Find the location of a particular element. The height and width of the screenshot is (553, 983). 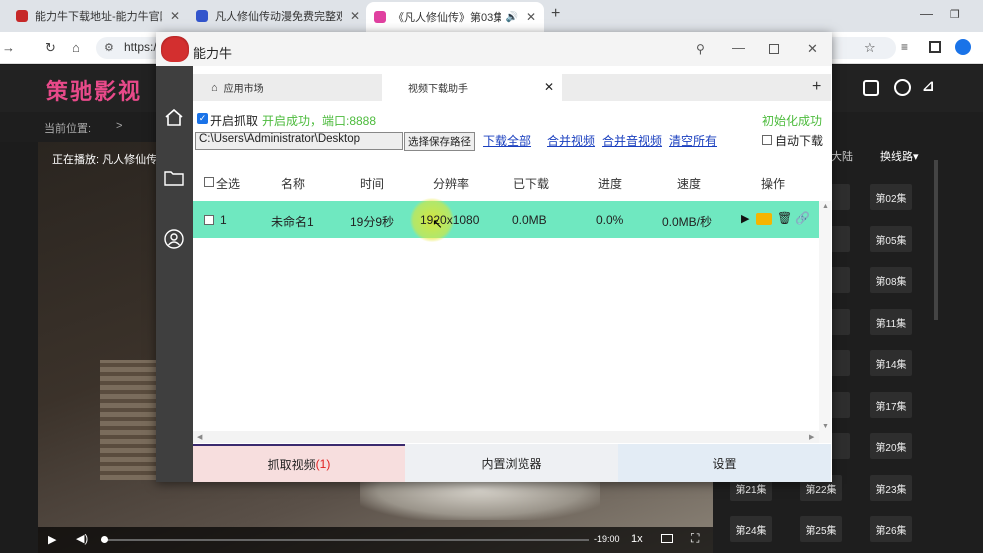

address-text: https:/ is located at coordinates (140, 47).